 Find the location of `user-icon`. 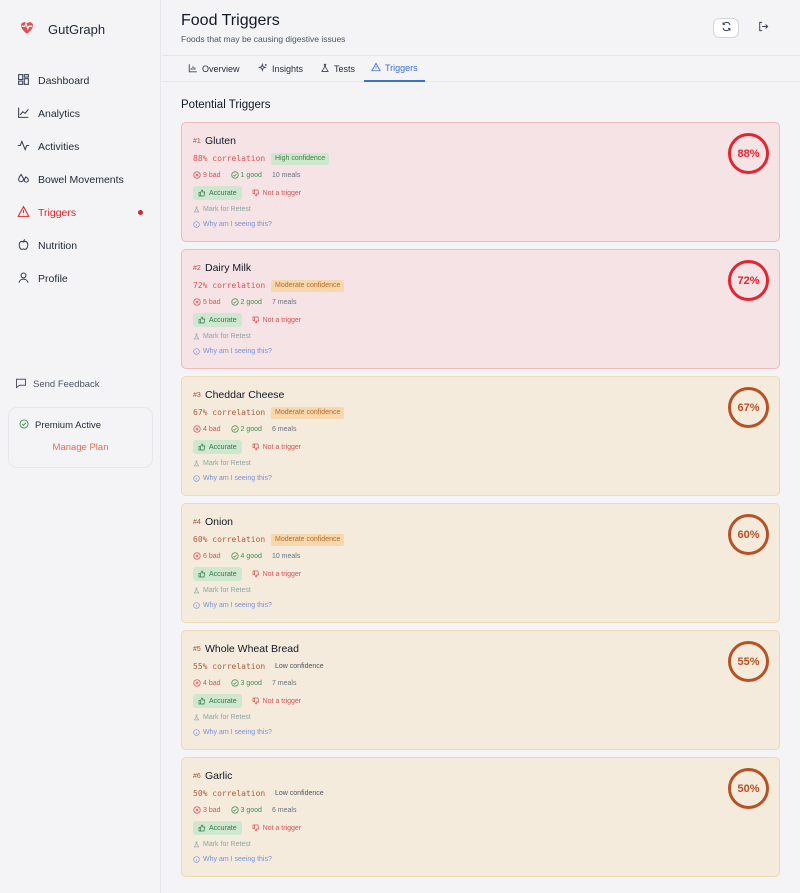

user-icon is located at coordinates (27, 279).